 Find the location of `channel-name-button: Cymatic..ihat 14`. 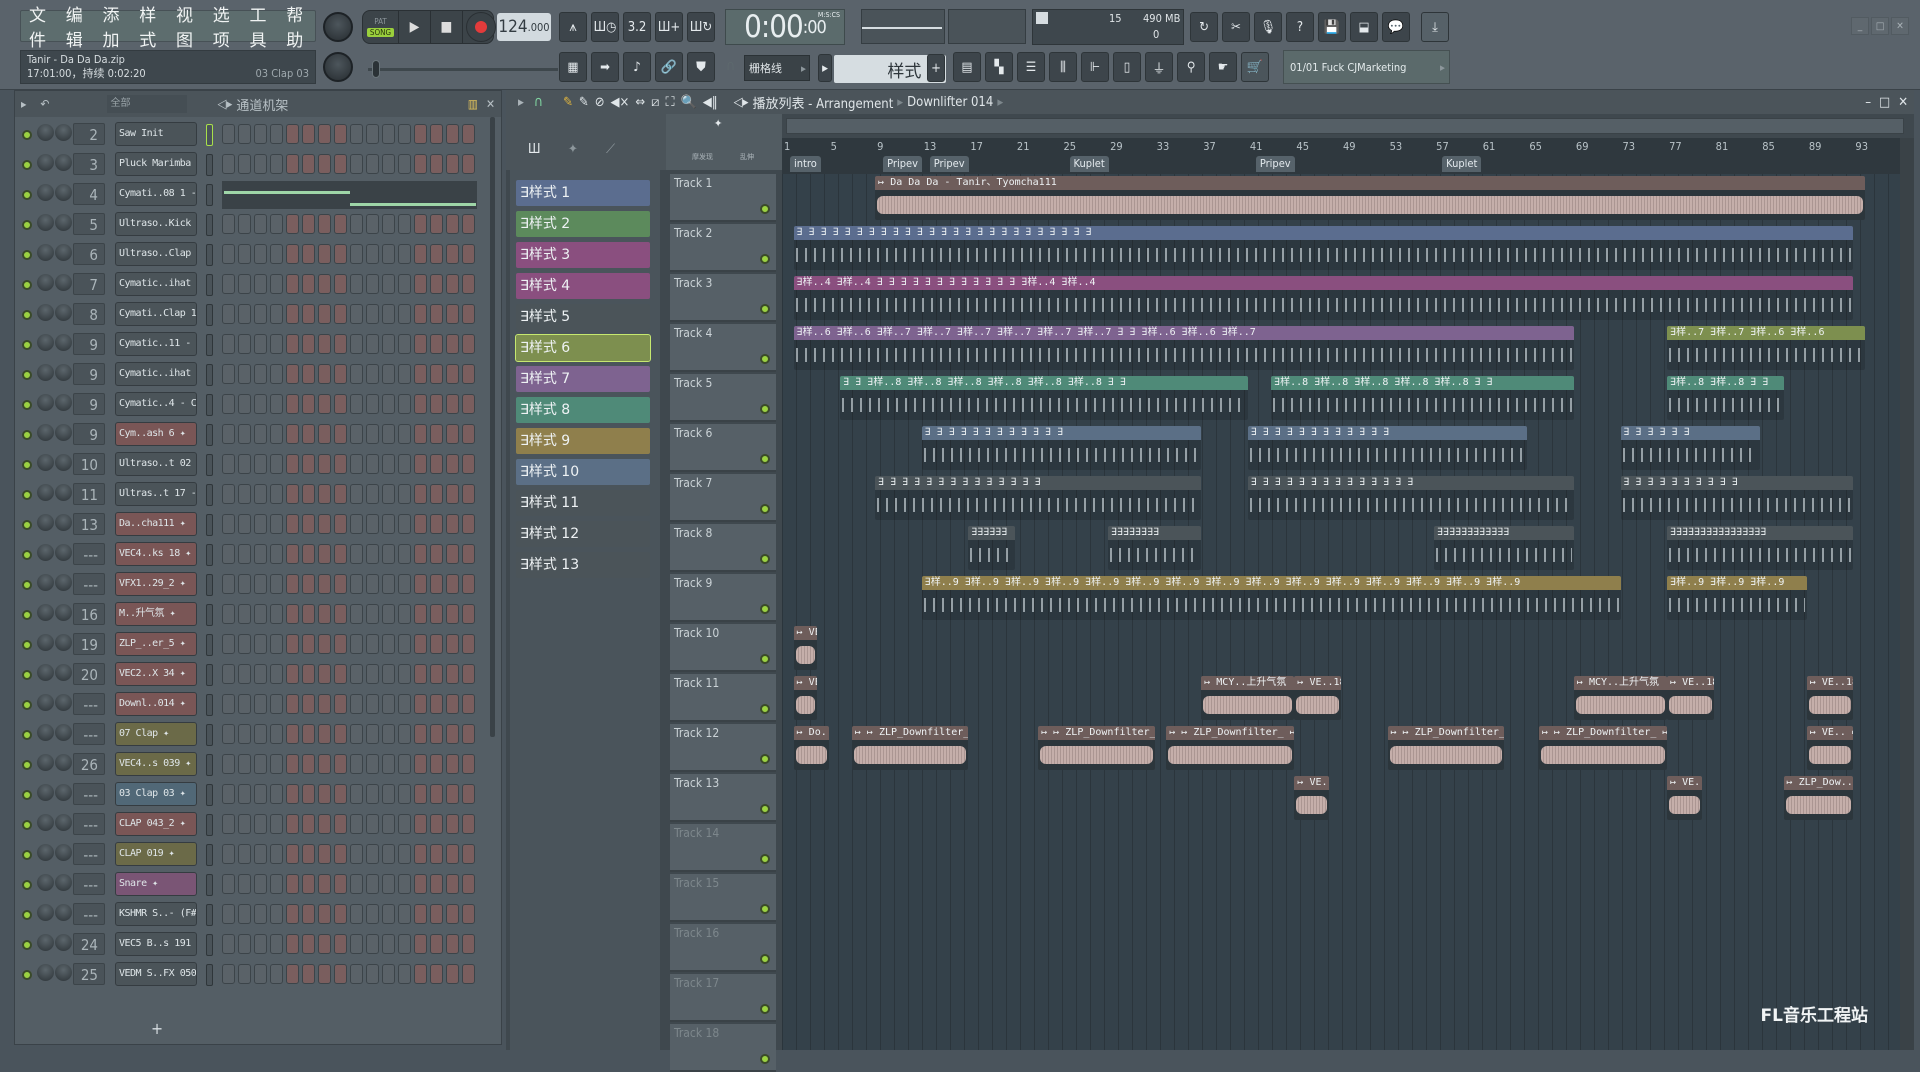

channel-name-button: Cymatic..ihat 14 is located at coordinates (156, 284).